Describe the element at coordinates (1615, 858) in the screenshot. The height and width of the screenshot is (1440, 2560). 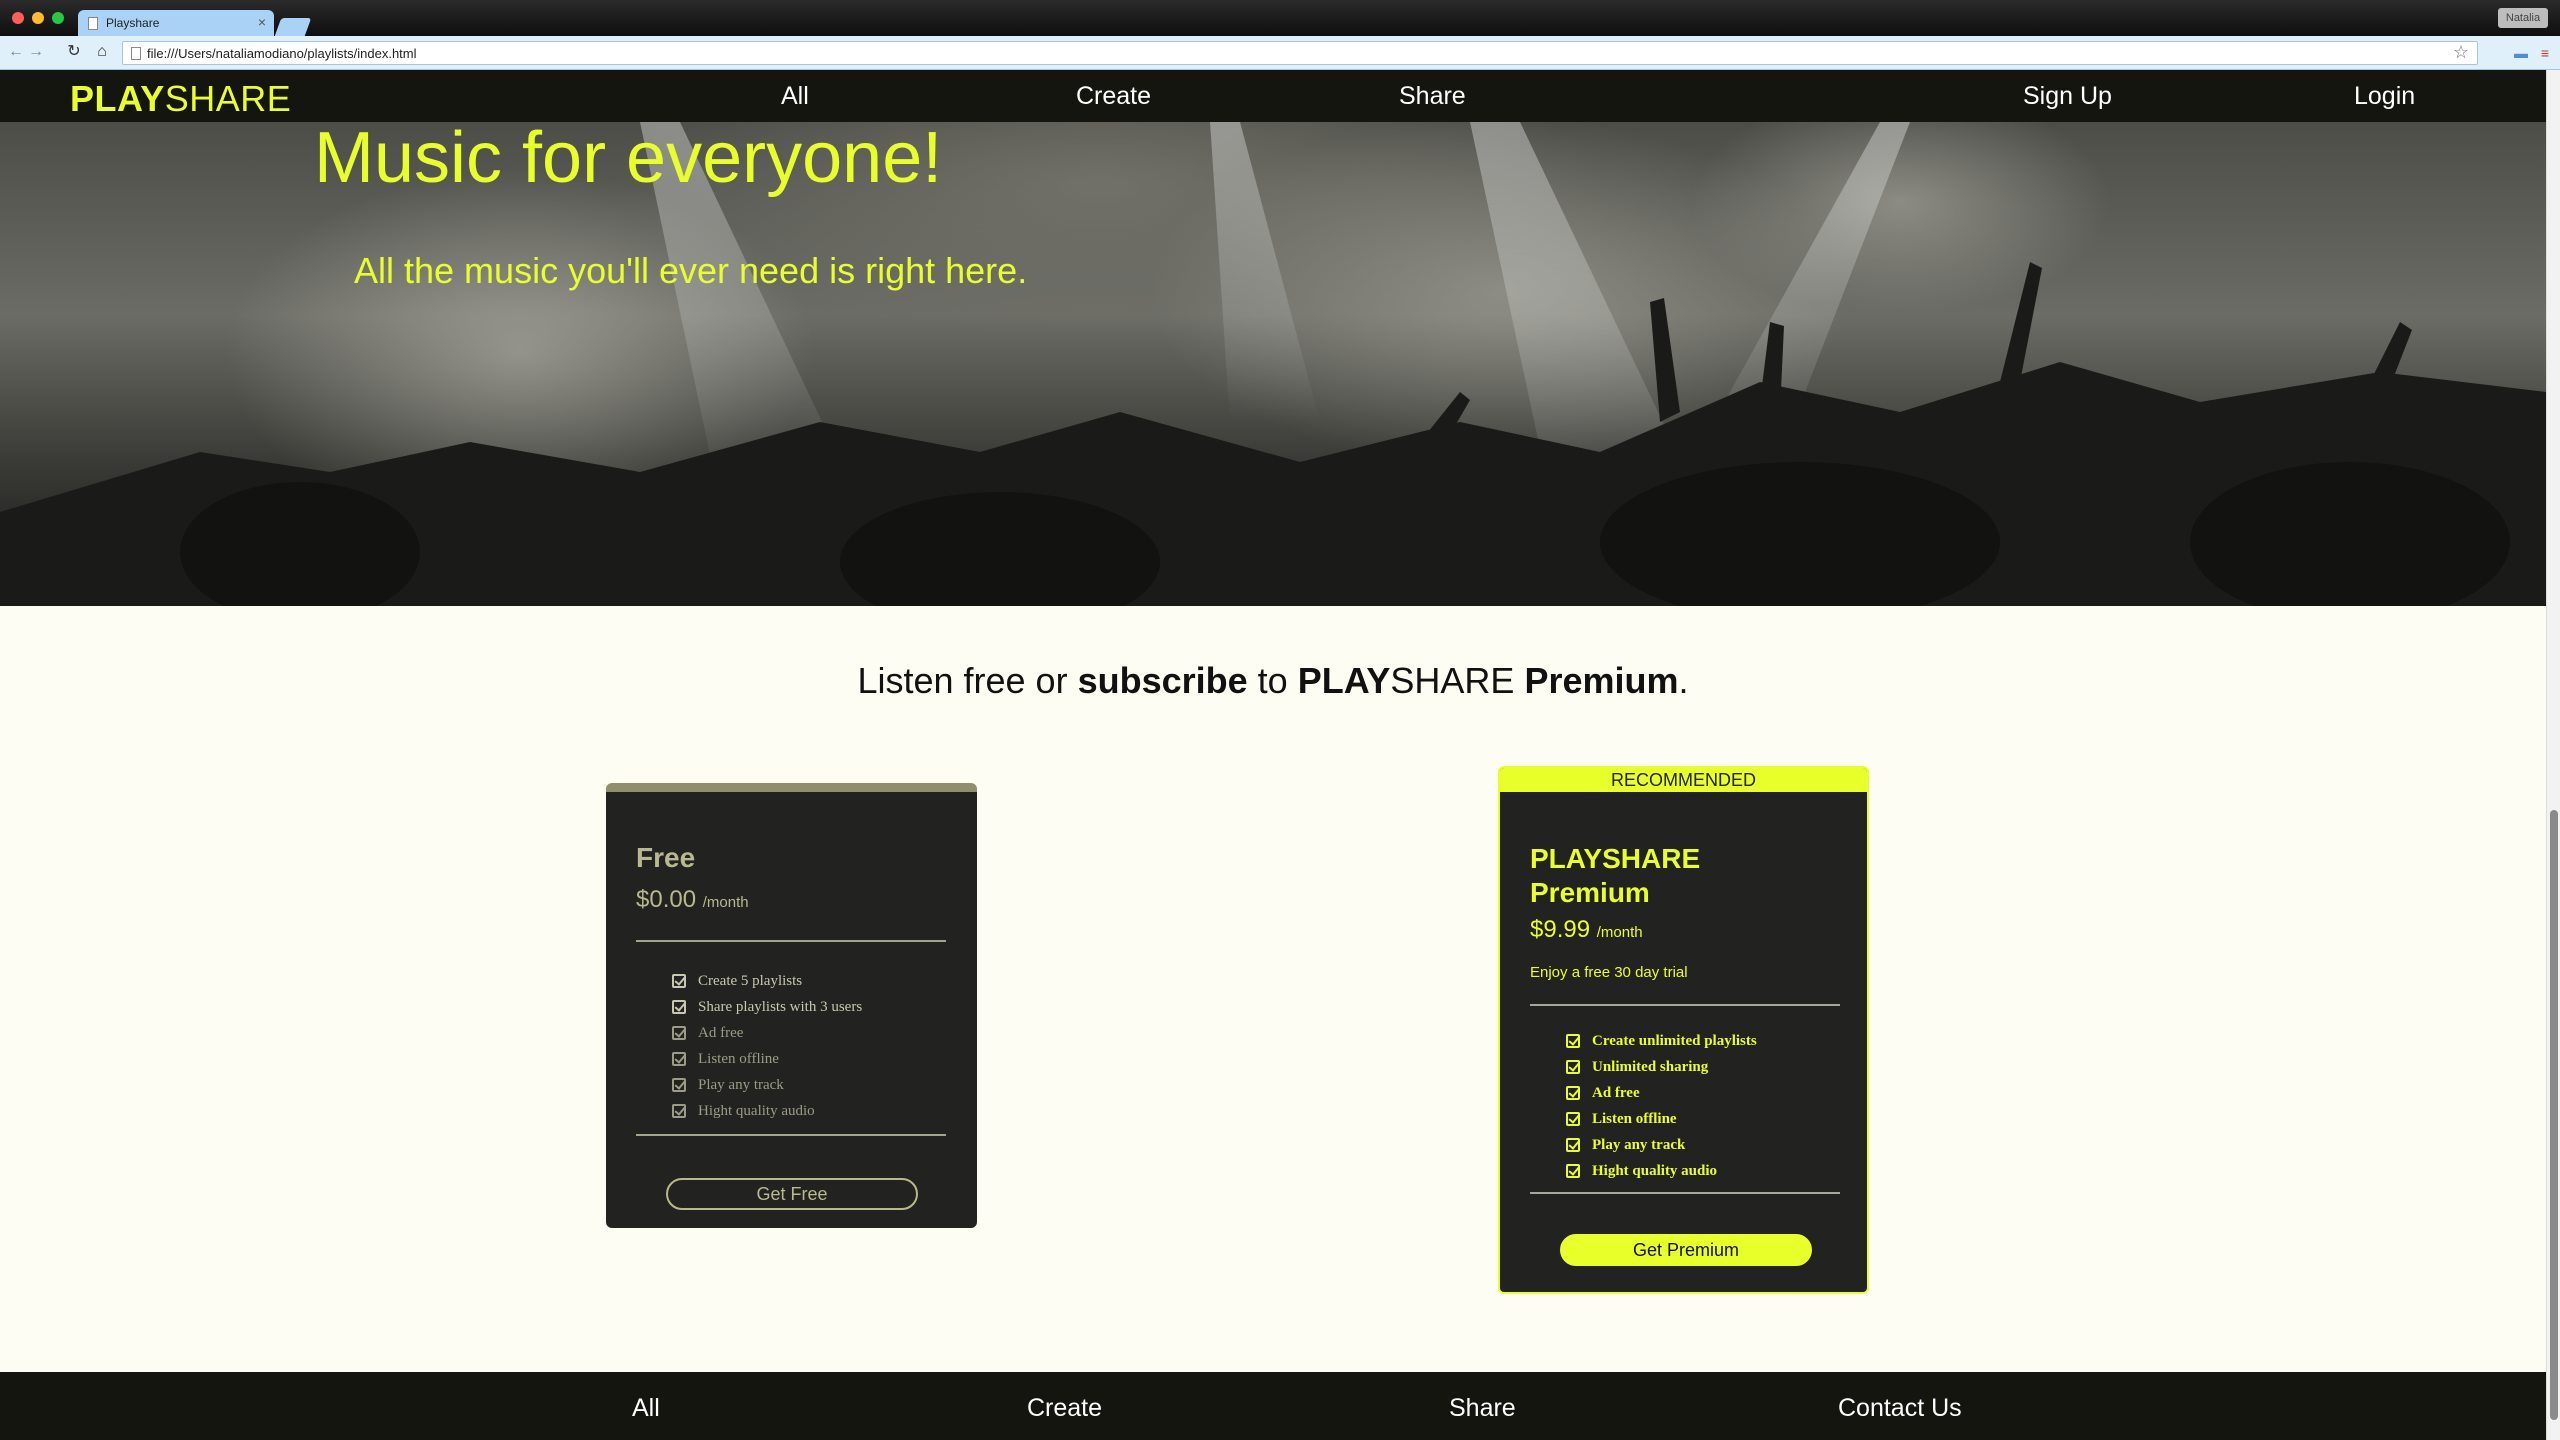
I see `plan-name-line: PLAYSHARE` at that location.